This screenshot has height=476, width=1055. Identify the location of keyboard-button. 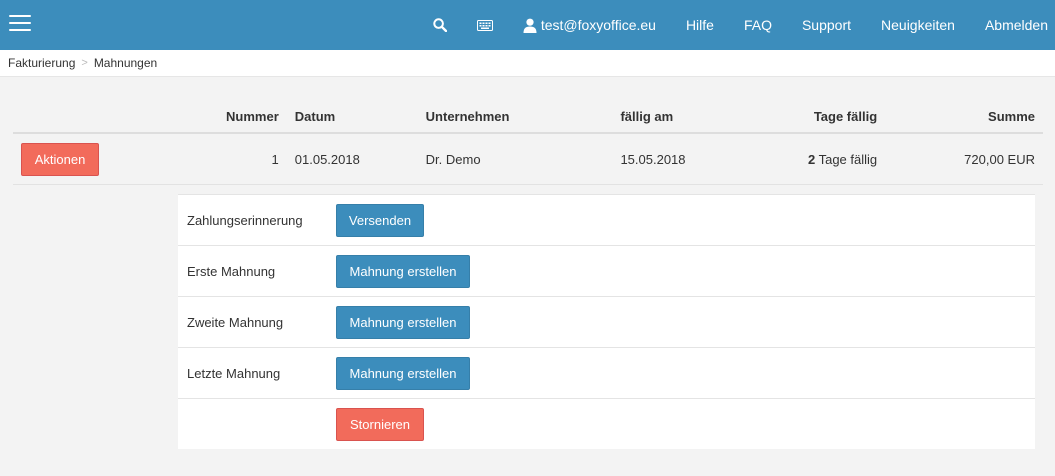
(485, 25).